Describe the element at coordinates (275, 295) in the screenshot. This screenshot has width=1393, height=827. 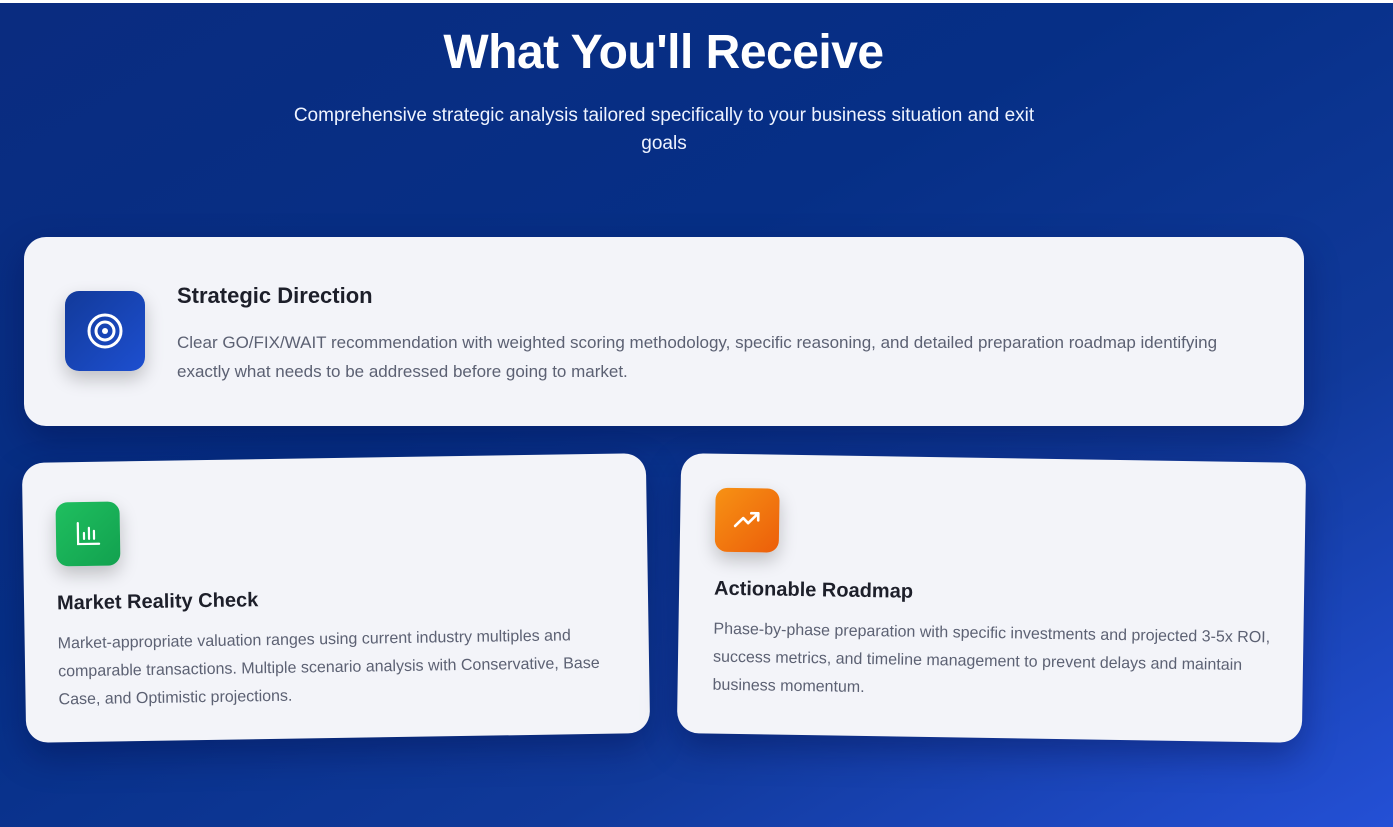
I see `card-title: Strategic Direction` at that location.